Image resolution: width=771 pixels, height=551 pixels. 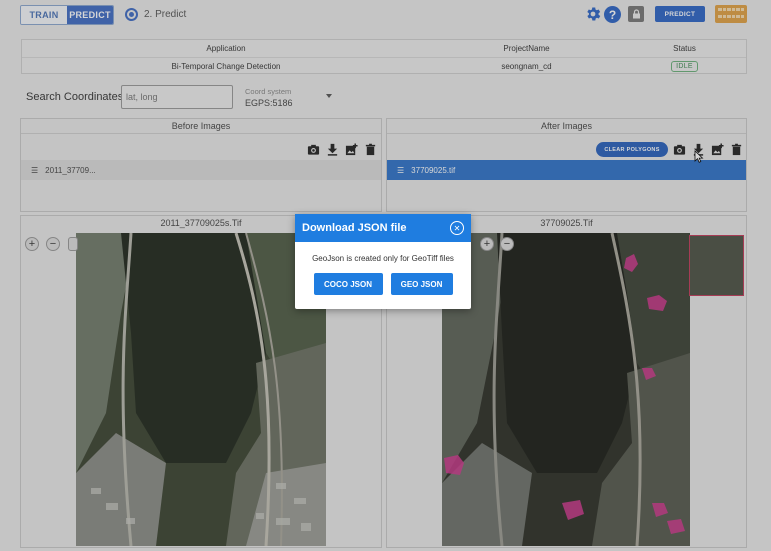 I want to click on geo-json-button: GEO JSON, so click(x=421, y=284).